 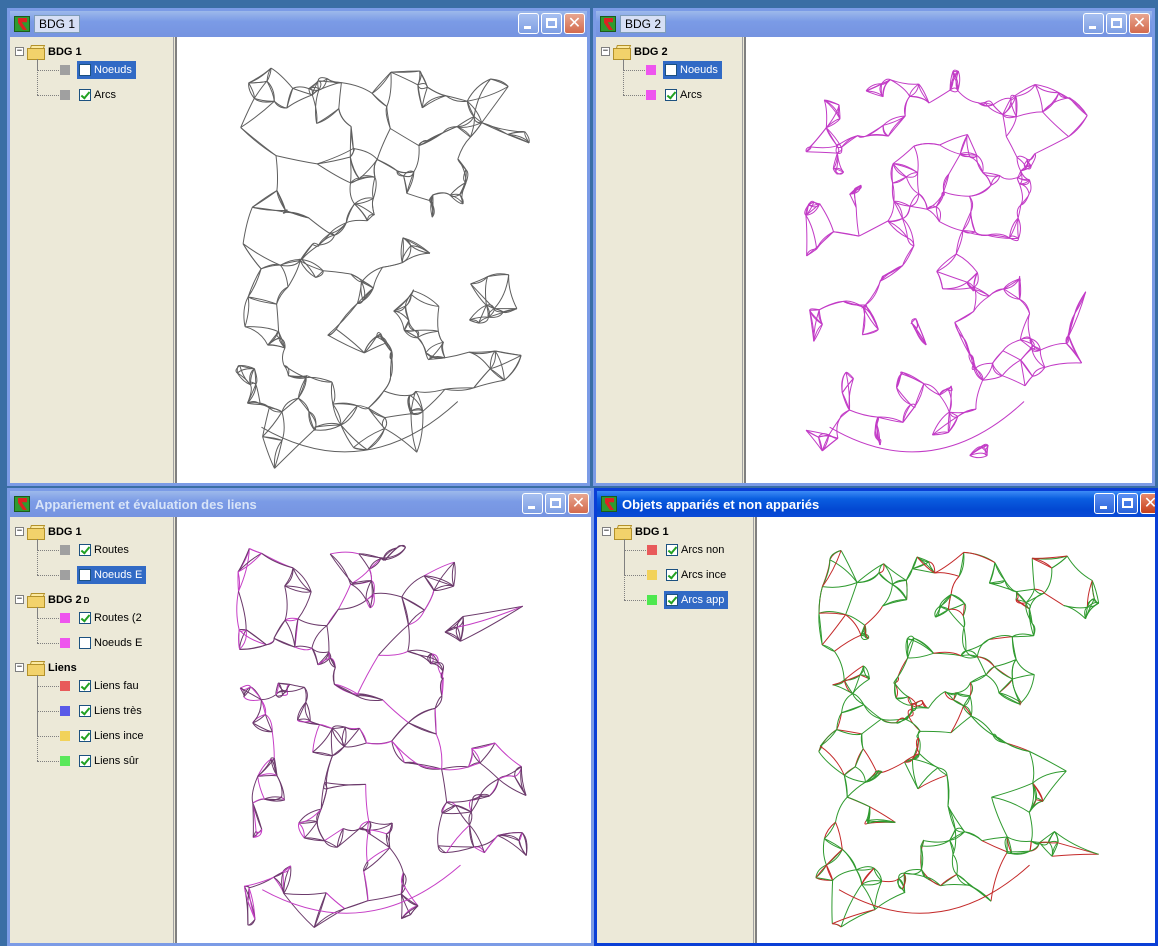 I want to click on layer-label-wrap: Routes, so click(x=103, y=550).